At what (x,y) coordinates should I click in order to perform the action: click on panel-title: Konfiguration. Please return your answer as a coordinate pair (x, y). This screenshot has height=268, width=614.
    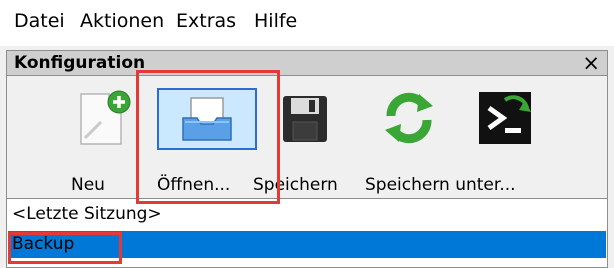
    Looking at the image, I should click on (80, 63).